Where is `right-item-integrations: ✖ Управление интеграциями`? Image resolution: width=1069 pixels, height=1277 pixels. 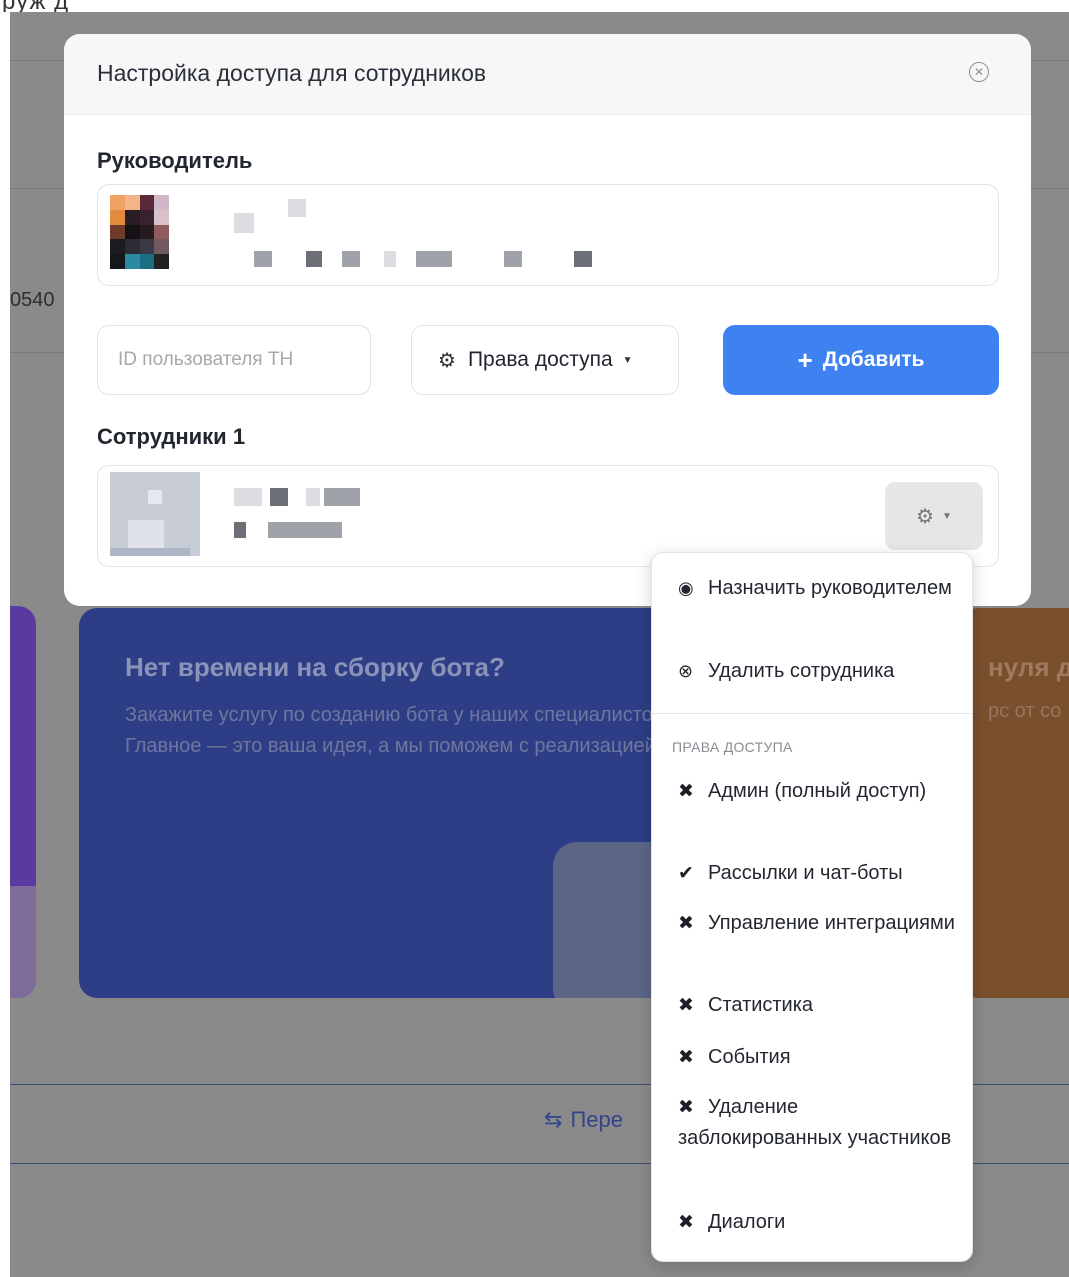
right-item-integrations: ✖ Управление интеграциями is located at coordinates (818, 923).